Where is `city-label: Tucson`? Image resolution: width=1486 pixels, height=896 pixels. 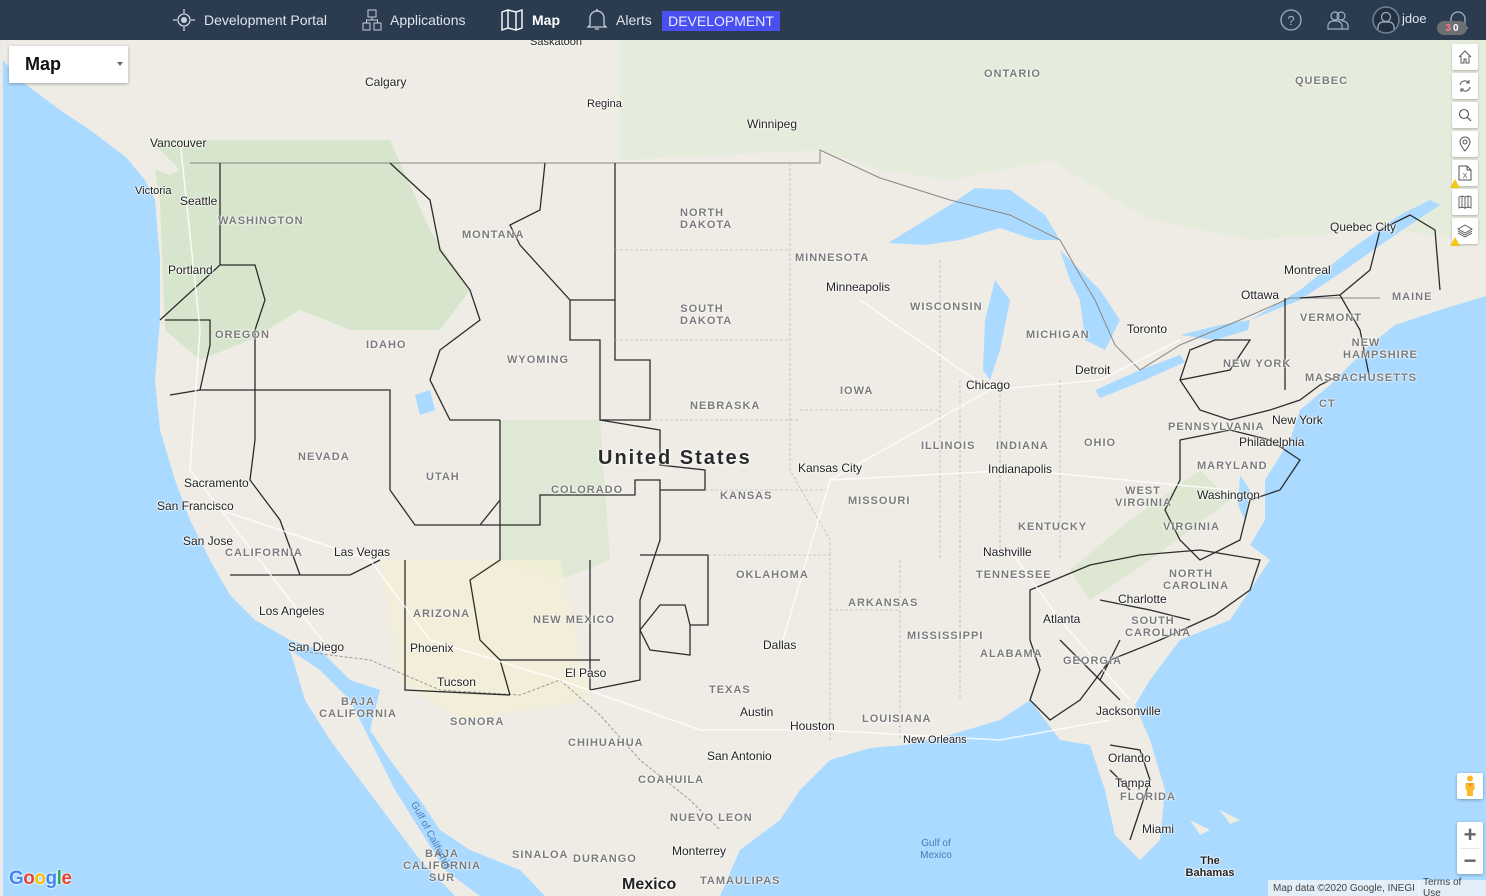
city-label: Tucson is located at coordinates (456, 682).